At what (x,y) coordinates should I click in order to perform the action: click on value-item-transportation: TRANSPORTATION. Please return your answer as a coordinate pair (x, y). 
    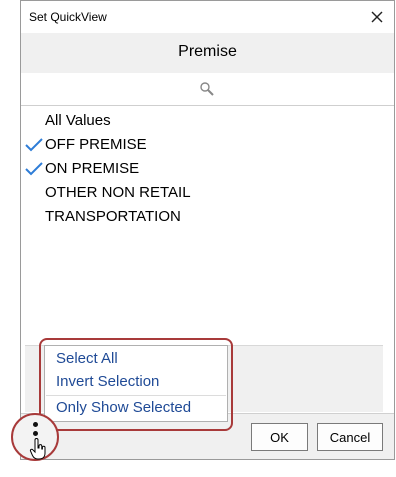
    Looking at the image, I should click on (113, 217).